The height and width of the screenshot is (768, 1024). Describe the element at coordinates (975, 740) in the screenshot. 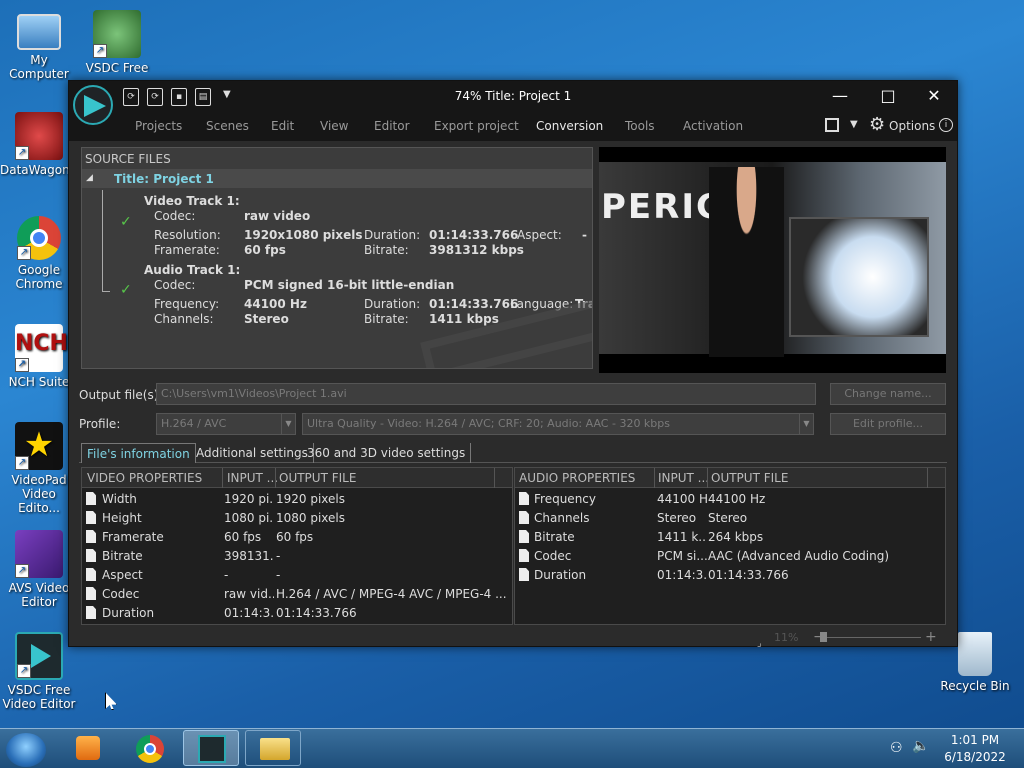

I see `clock-time: 1:01 PM` at that location.